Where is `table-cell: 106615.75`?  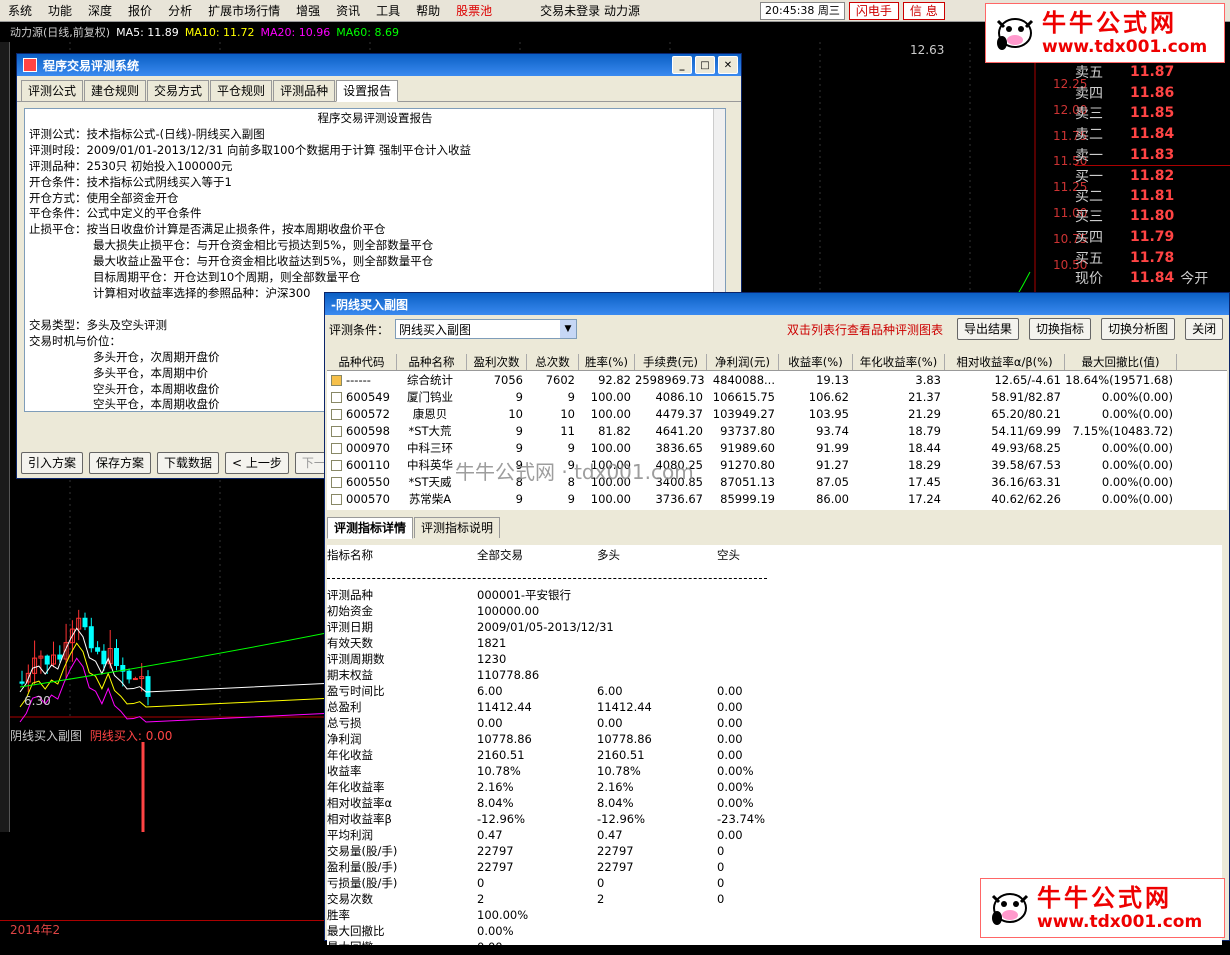 table-cell: 106615.75 is located at coordinates (743, 396).